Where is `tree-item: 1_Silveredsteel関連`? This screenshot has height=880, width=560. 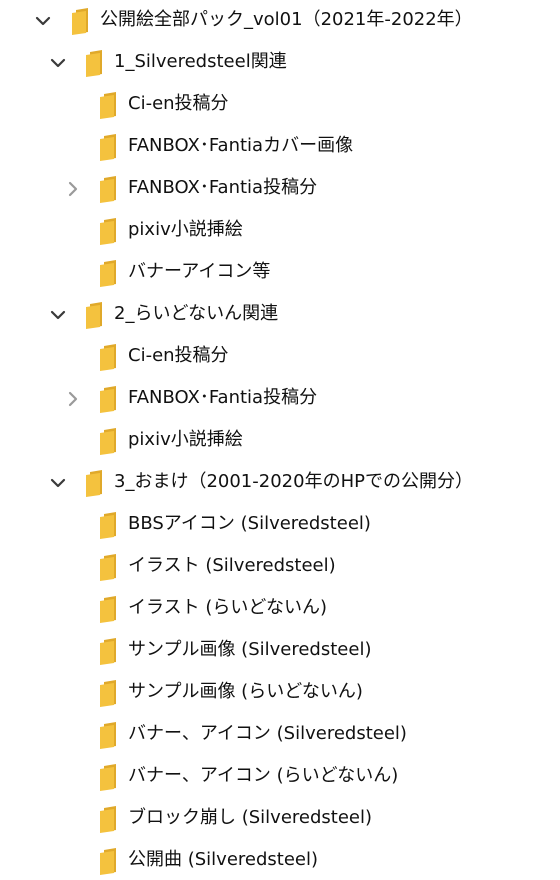 tree-item: 1_Silveredsteel関連 is located at coordinates (280, 63).